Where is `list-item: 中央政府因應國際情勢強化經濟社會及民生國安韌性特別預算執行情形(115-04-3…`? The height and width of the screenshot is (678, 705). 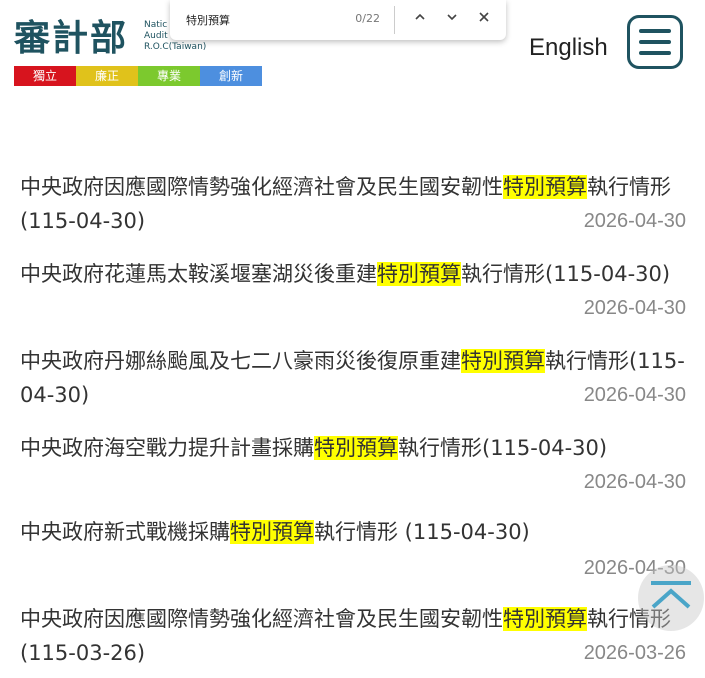
list-item: 中央政府因應國際情勢強化經濟社會及民生國安韌性特別預算執行情形(115-04-3… is located at coordinates (353, 204).